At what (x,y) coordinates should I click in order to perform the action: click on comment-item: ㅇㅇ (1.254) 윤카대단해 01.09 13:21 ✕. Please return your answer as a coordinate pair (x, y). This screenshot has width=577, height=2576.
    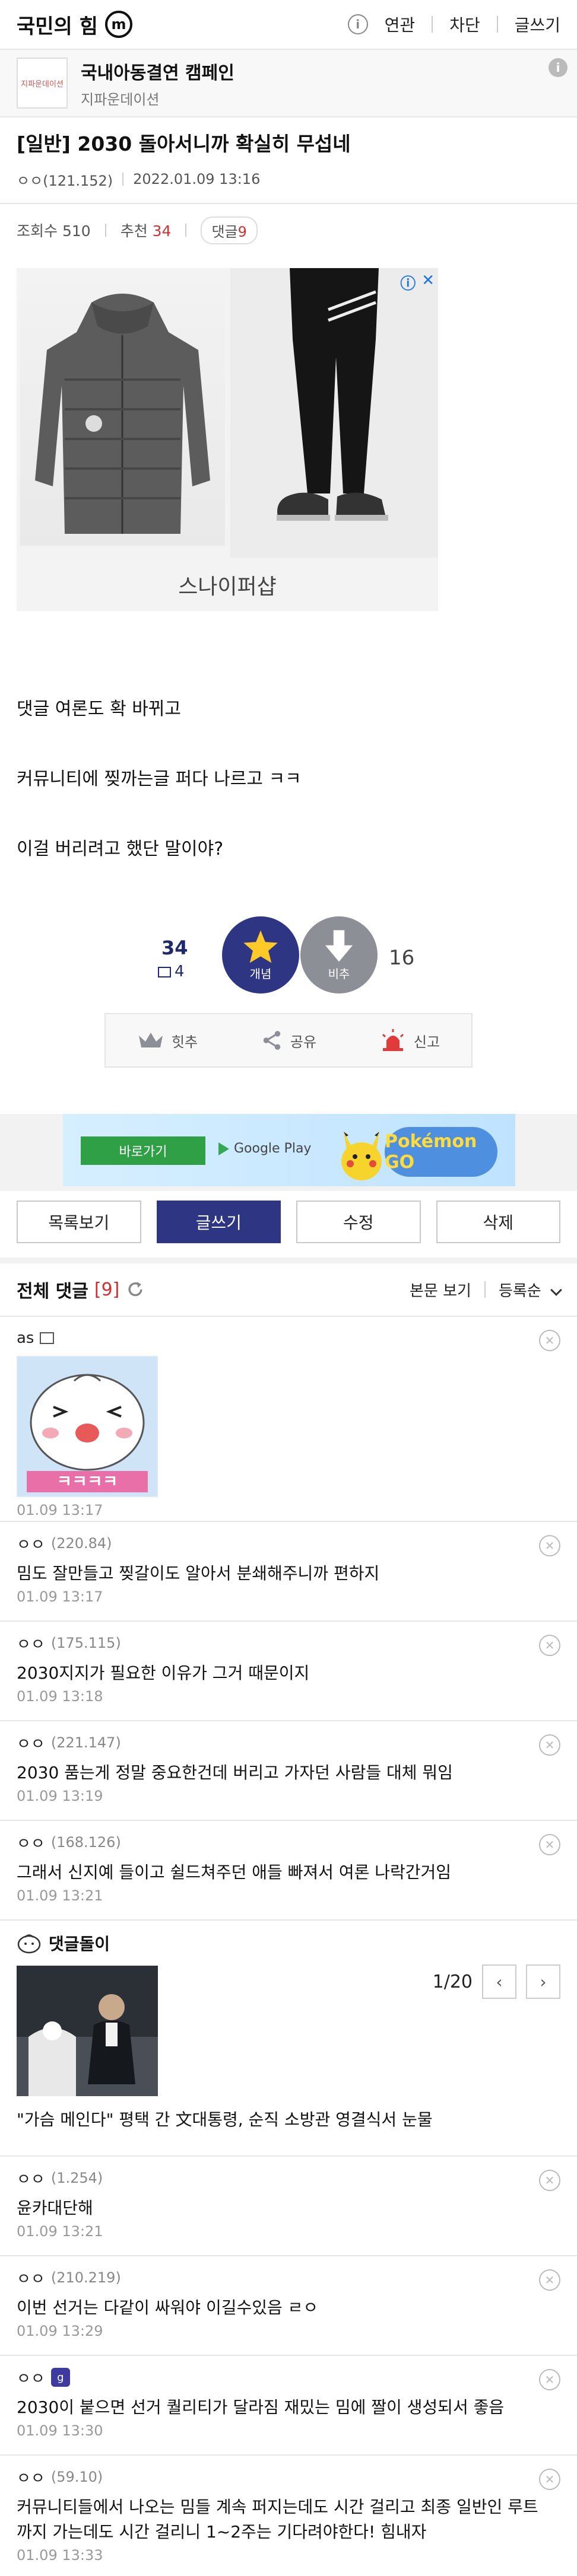
    Looking at the image, I should click on (288, 2206).